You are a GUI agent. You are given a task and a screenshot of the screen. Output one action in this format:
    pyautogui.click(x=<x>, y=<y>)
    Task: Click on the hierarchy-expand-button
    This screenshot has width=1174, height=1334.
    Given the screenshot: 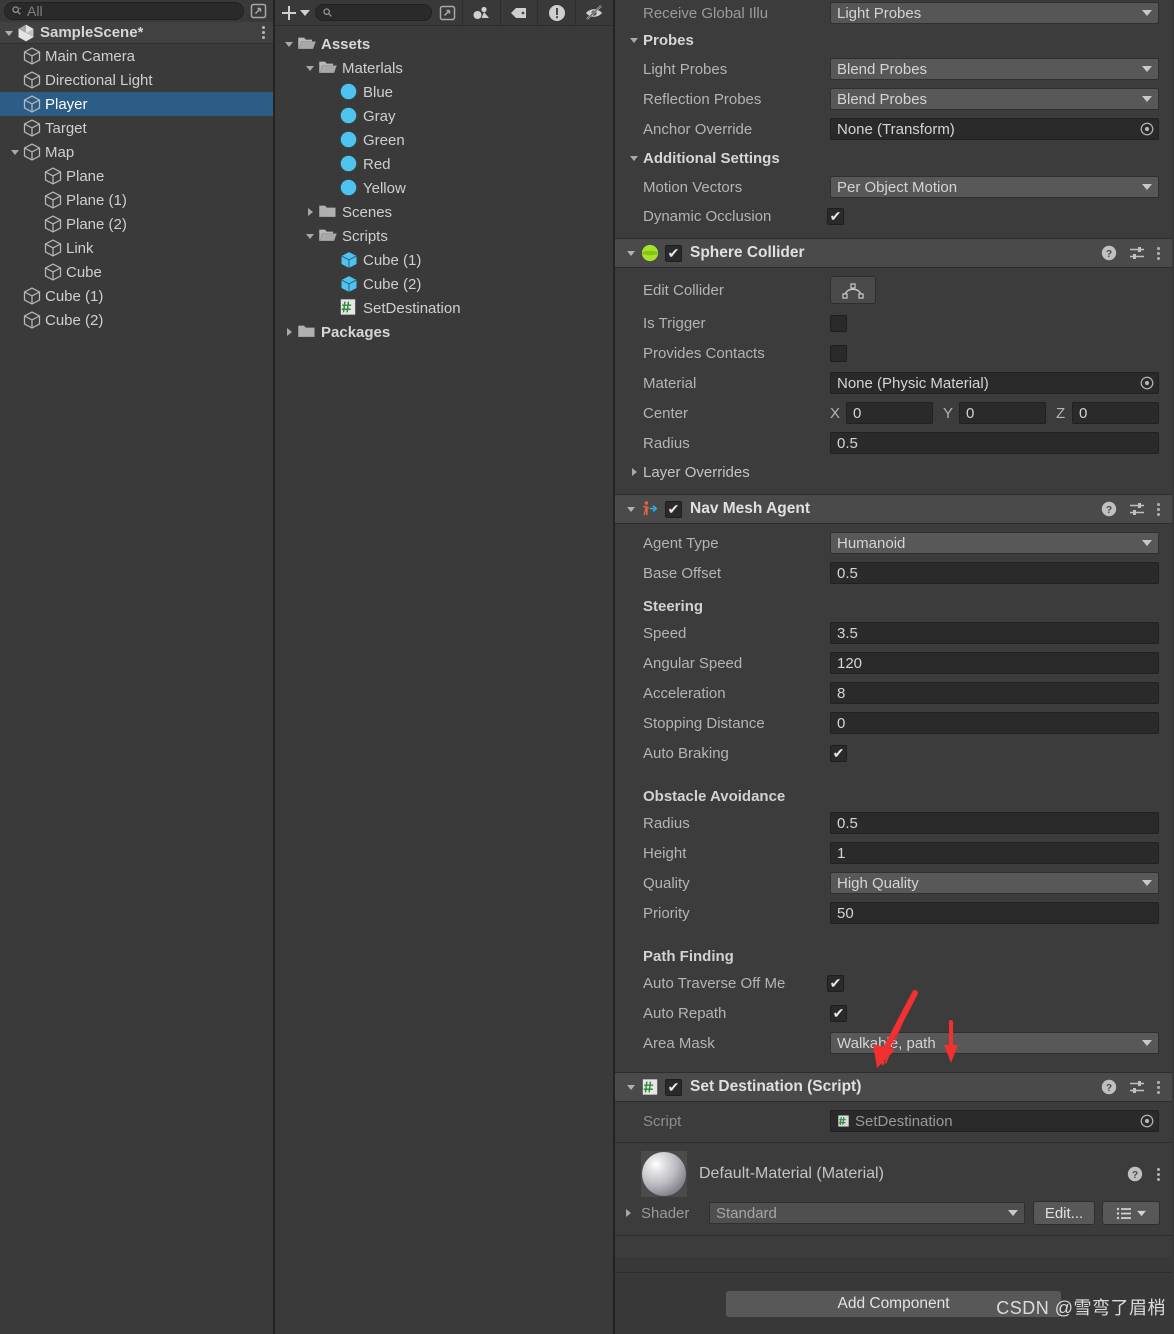 What is the action you would take?
    pyautogui.click(x=258, y=11)
    